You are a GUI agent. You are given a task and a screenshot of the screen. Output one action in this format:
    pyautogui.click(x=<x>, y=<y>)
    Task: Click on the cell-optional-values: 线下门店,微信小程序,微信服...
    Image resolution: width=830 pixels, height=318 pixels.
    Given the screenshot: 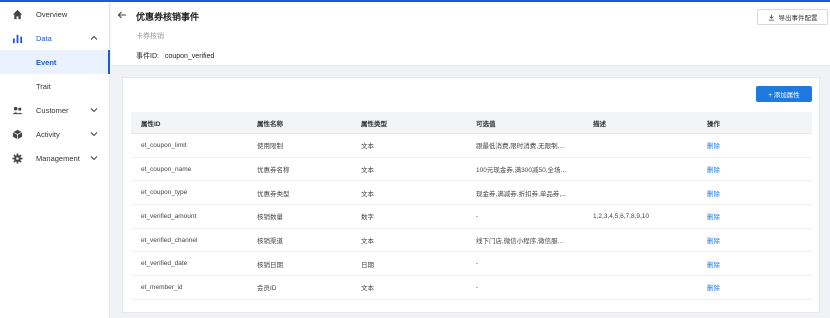 What is the action you would take?
    pyautogui.click(x=520, y=242)
    